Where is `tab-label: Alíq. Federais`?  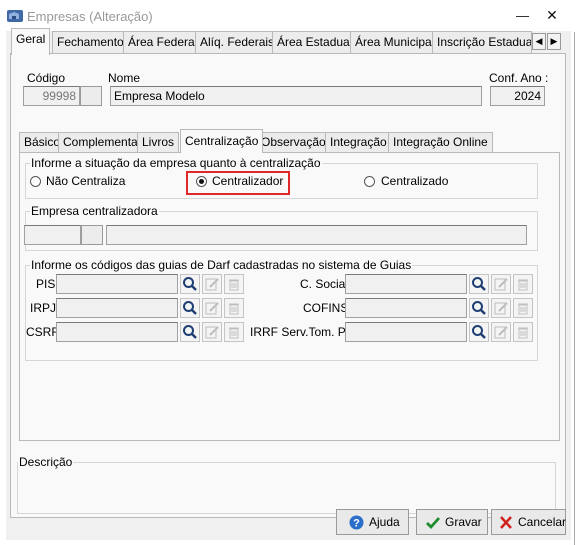 tab-label: Alíq. Federais is located at coordinates (237, 42).